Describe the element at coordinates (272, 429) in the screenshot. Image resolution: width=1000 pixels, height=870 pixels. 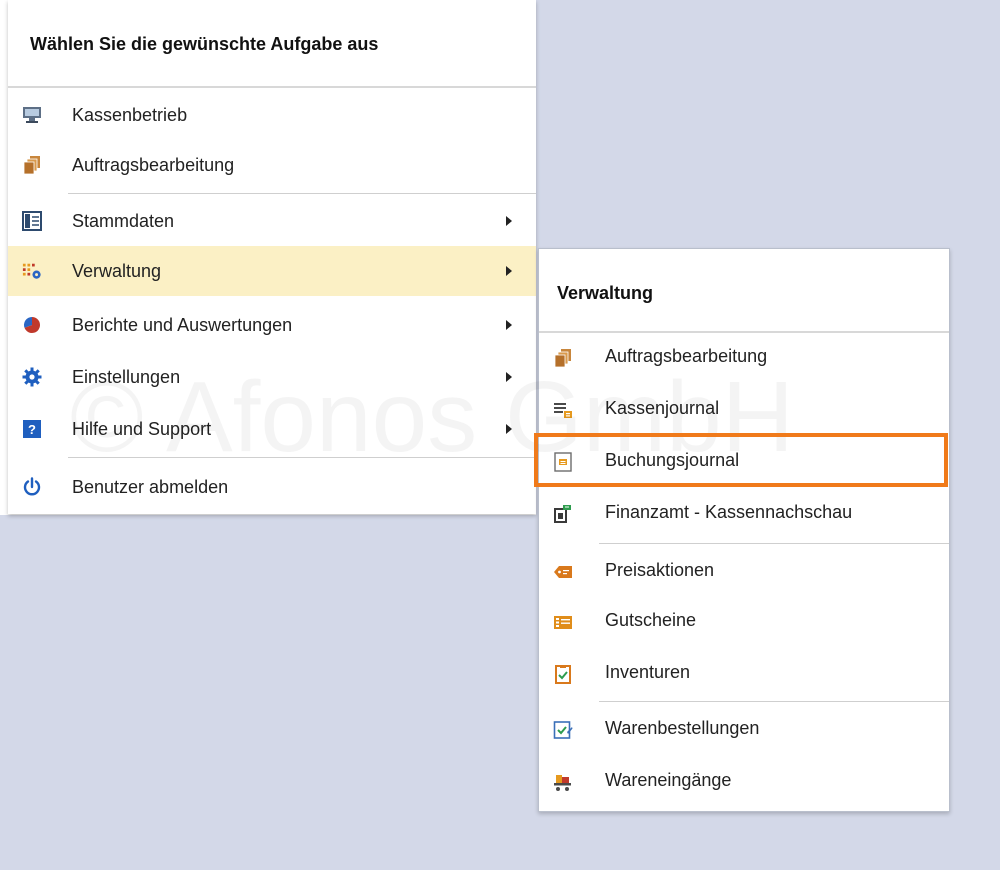
I see `menu-item-hilfe: ? Hilfe und Support` at that location.